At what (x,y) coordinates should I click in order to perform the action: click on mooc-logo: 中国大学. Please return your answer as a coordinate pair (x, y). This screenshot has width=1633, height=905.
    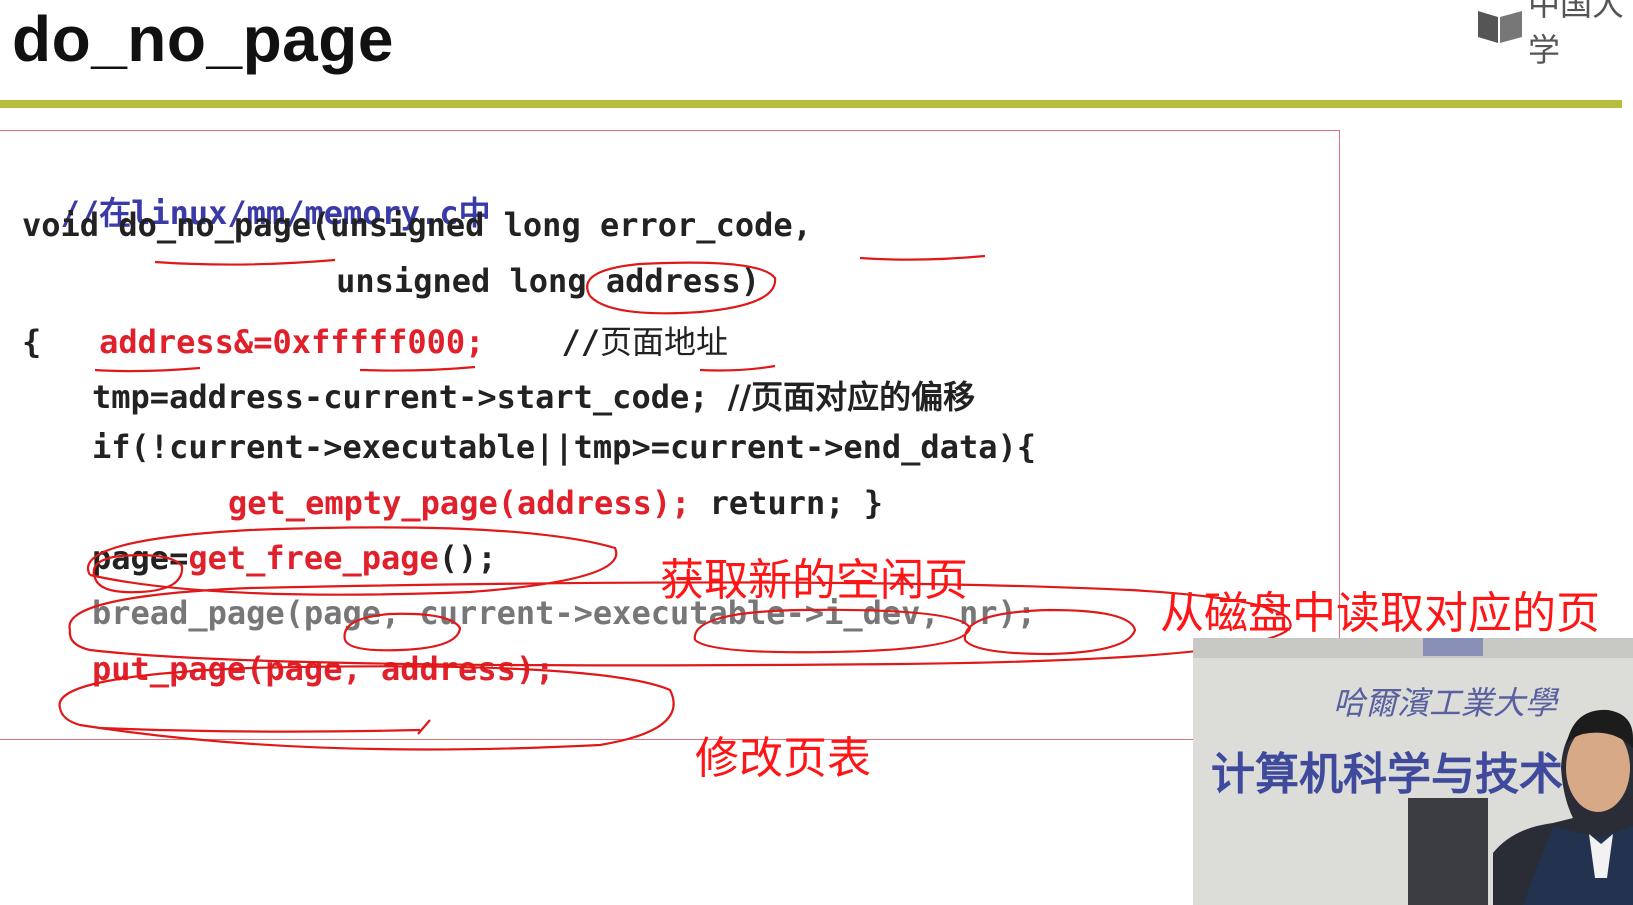
    Looking at the image, I should click on (1554, 34).